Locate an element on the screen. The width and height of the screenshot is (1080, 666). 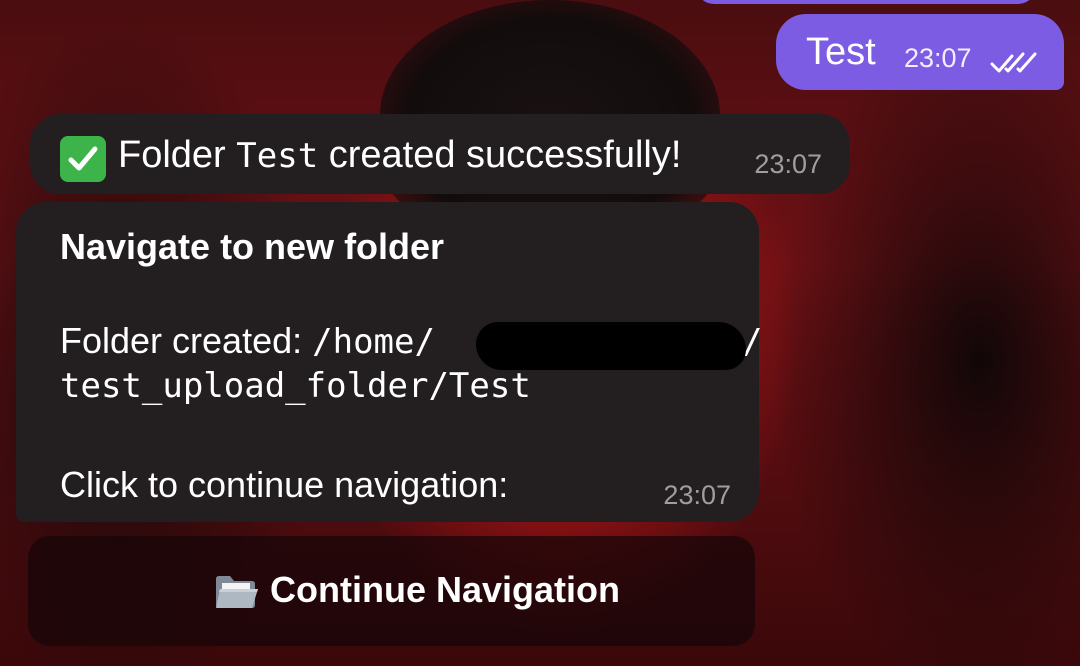
check-mark-button-icon is located at coordinates (83, 159).